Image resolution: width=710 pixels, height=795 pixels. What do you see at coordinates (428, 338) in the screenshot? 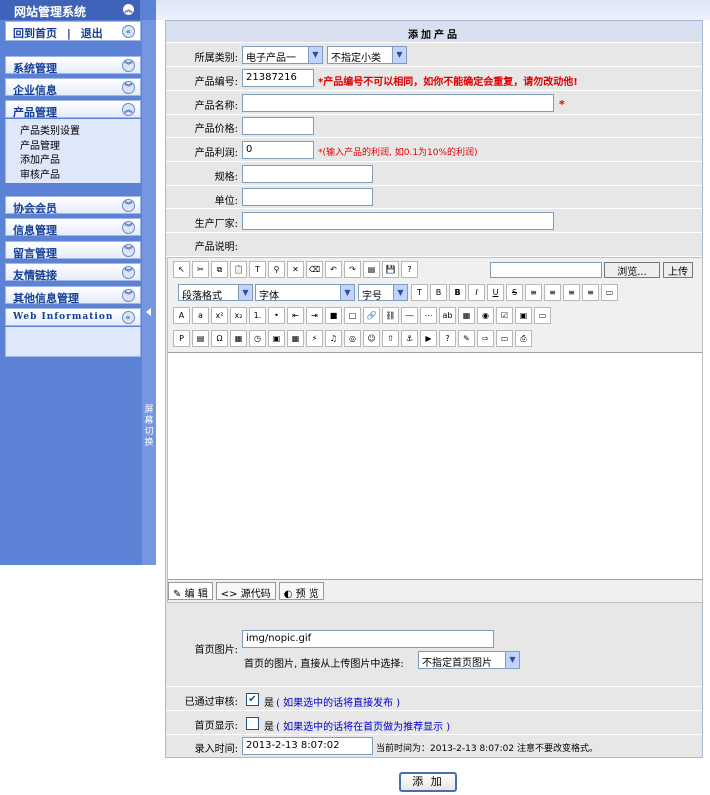
I see `play-icon: ▶` at bounding box center [428, 338].